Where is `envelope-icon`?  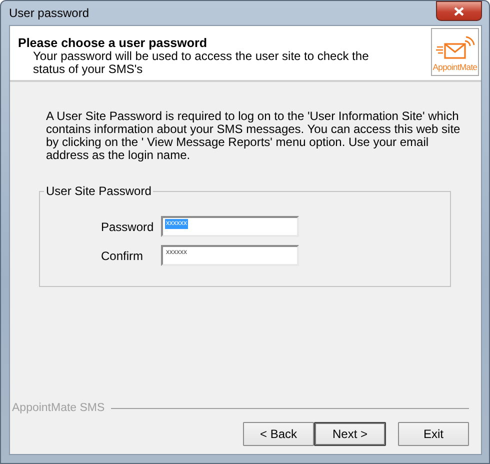
envelope-icon is located at coordinates (455, 49).